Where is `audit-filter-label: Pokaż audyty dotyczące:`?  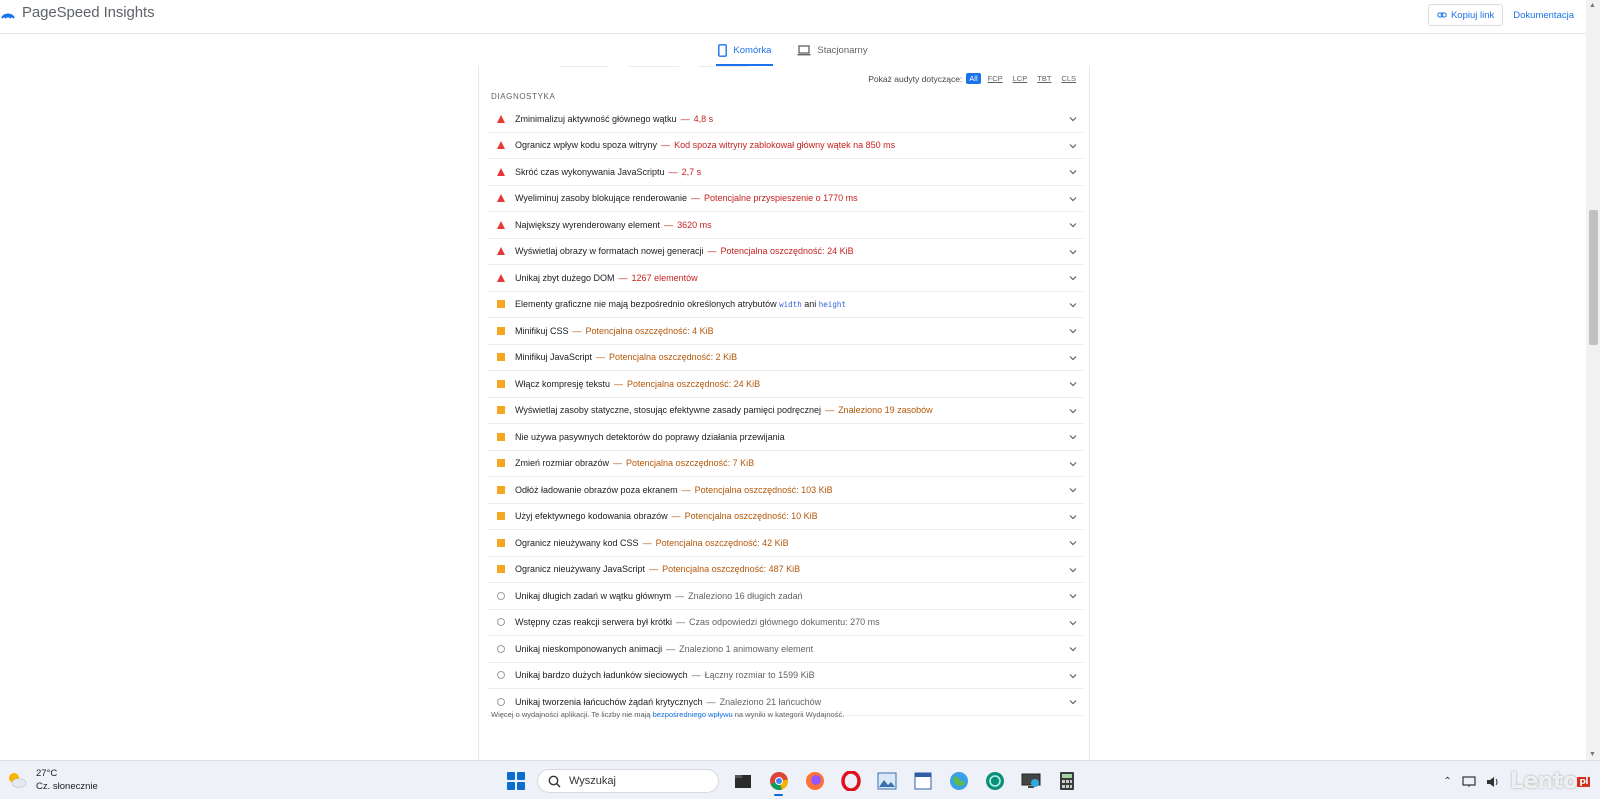 audit-filter-label: Pokaż audyty dotyczące: is located at coordinates (915, 78).